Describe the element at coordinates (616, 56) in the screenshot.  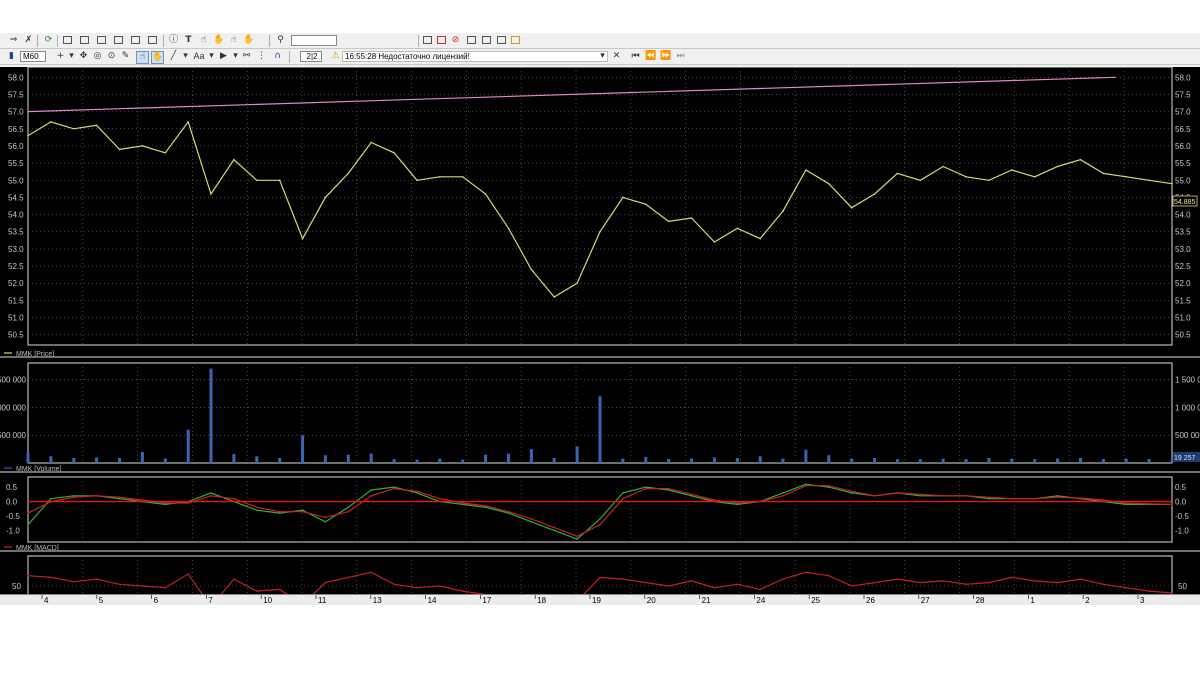
I see `close-icon: ✕` at that location.